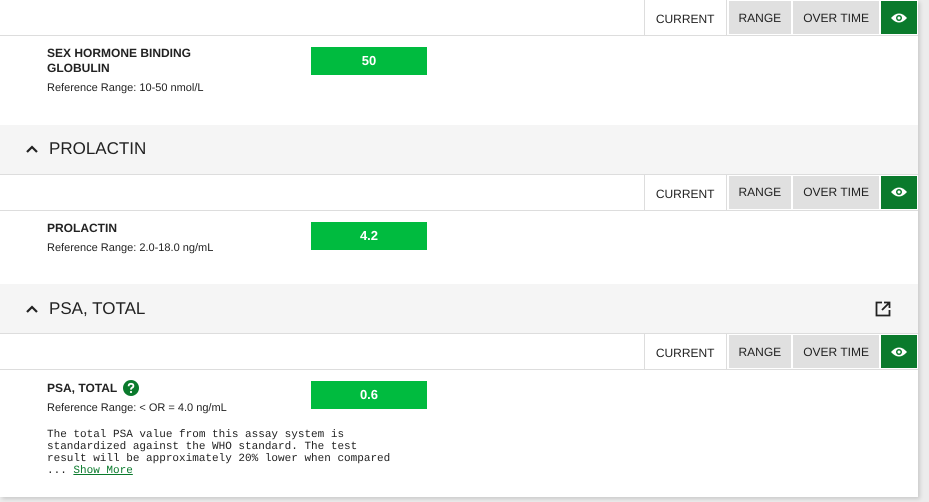 This screenshot has height=502, width=929. I want to click on result-value: 4.2, so click(369, 236).